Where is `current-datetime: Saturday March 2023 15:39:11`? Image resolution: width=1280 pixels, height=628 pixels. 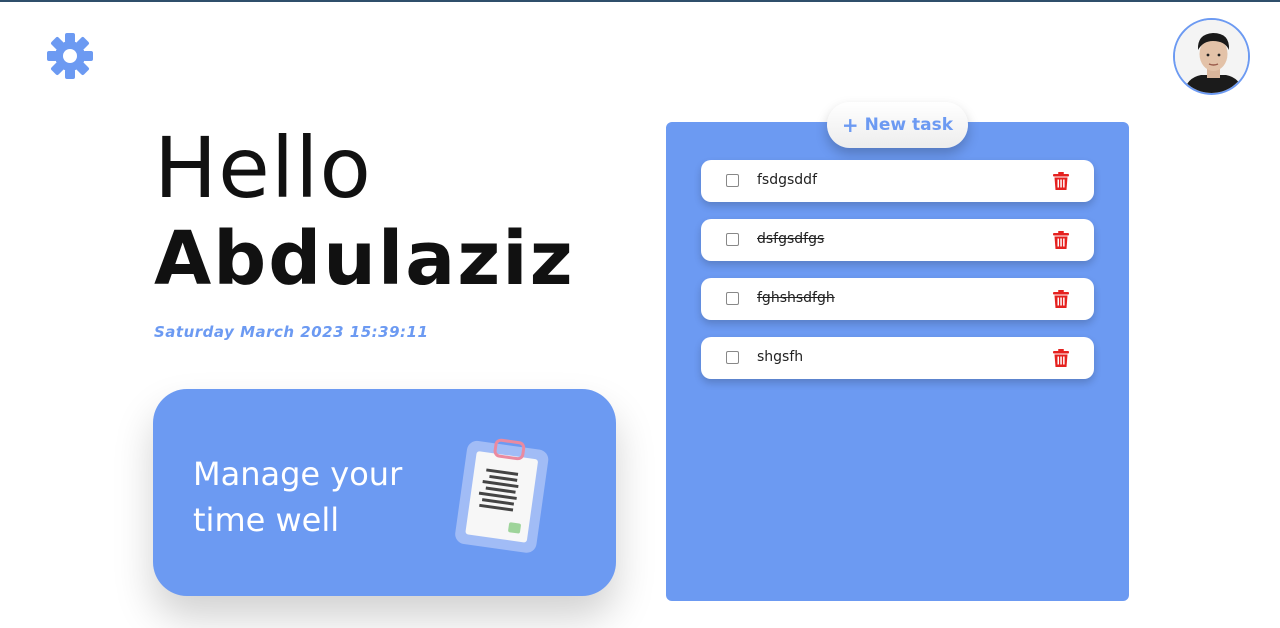
current-datetime: Saturday March 2023 15:39:11 is located at coordinates (291, 332).